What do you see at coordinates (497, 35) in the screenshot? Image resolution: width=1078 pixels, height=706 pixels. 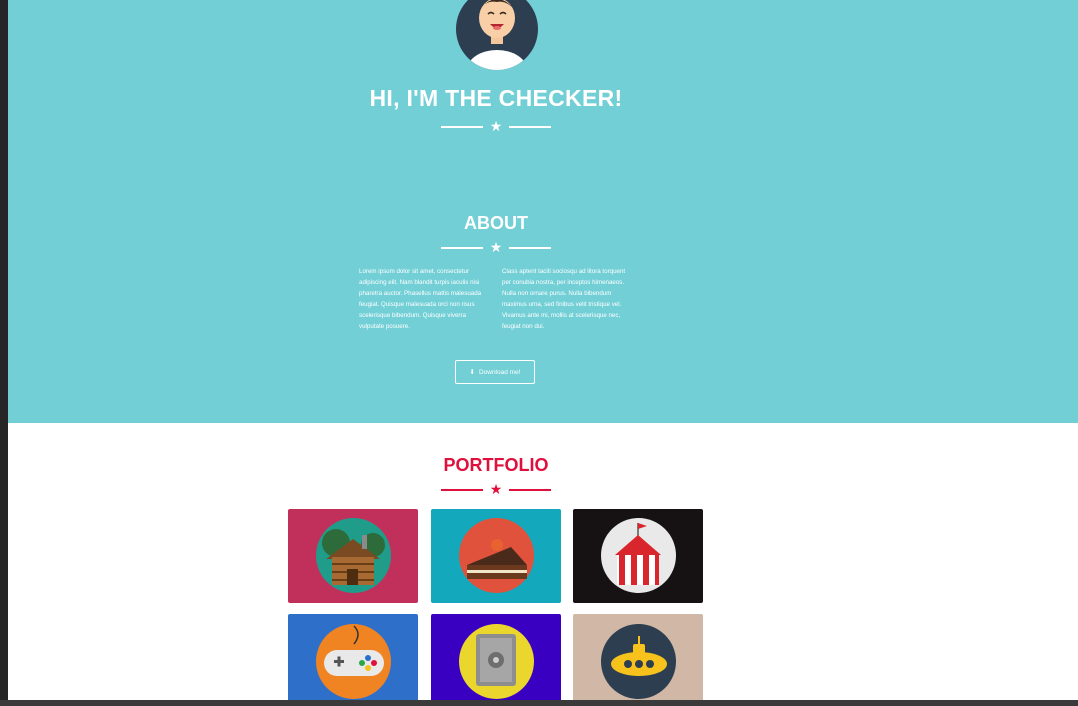 I see `avatar` at bounding box center [497, 35].